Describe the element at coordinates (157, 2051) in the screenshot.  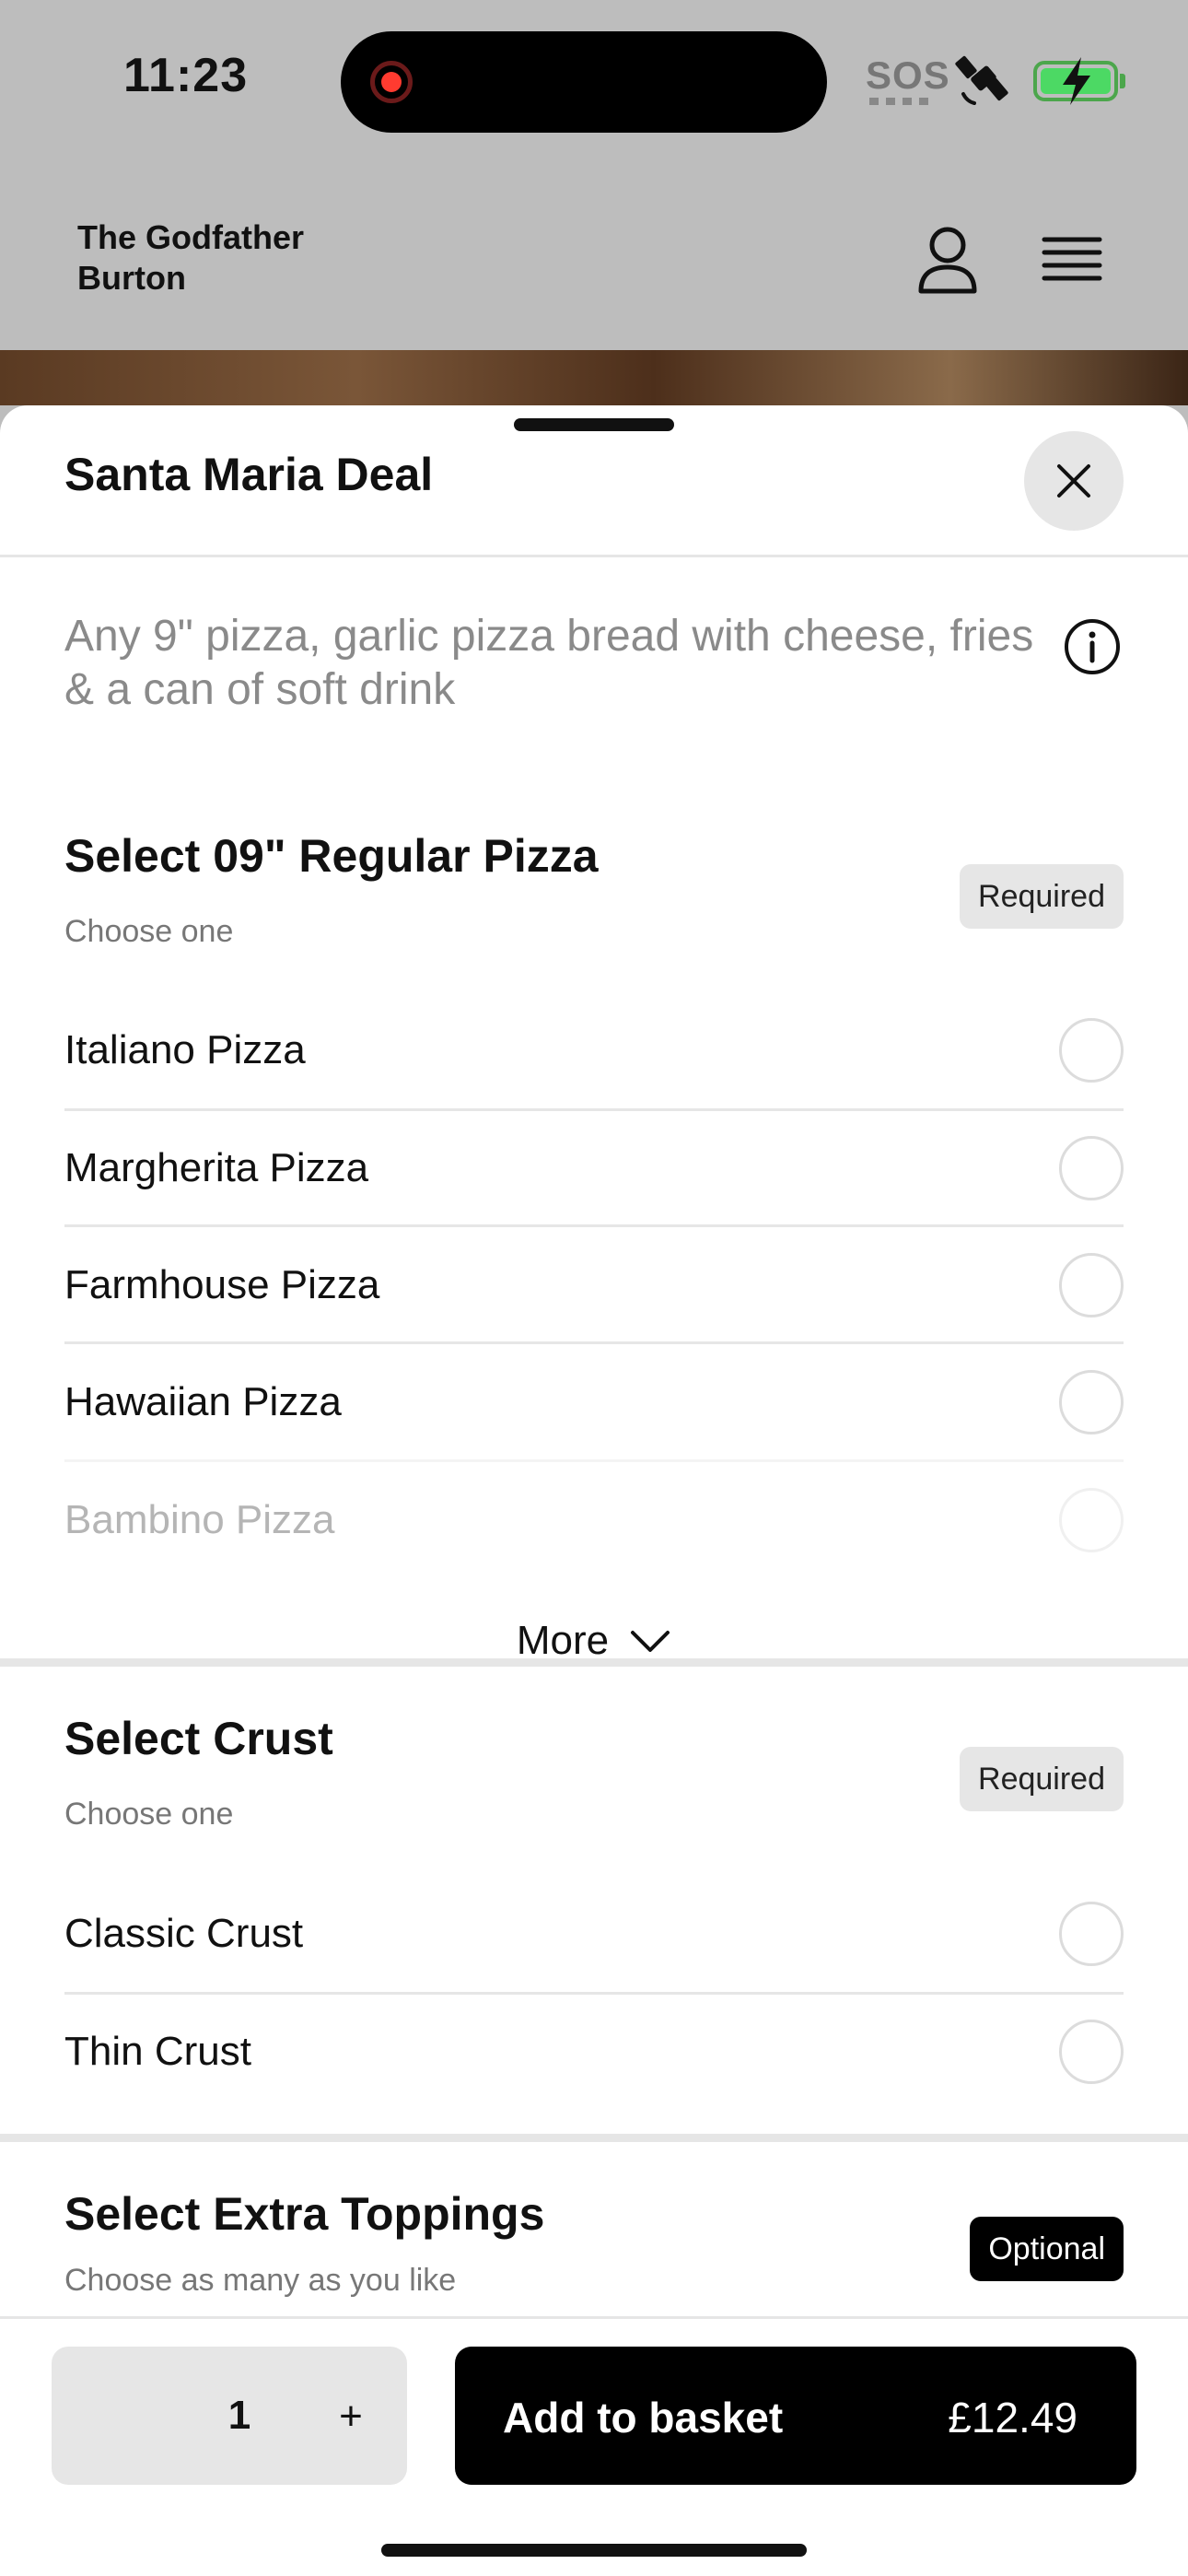
I see `option-label: Thin Crust` at that location.